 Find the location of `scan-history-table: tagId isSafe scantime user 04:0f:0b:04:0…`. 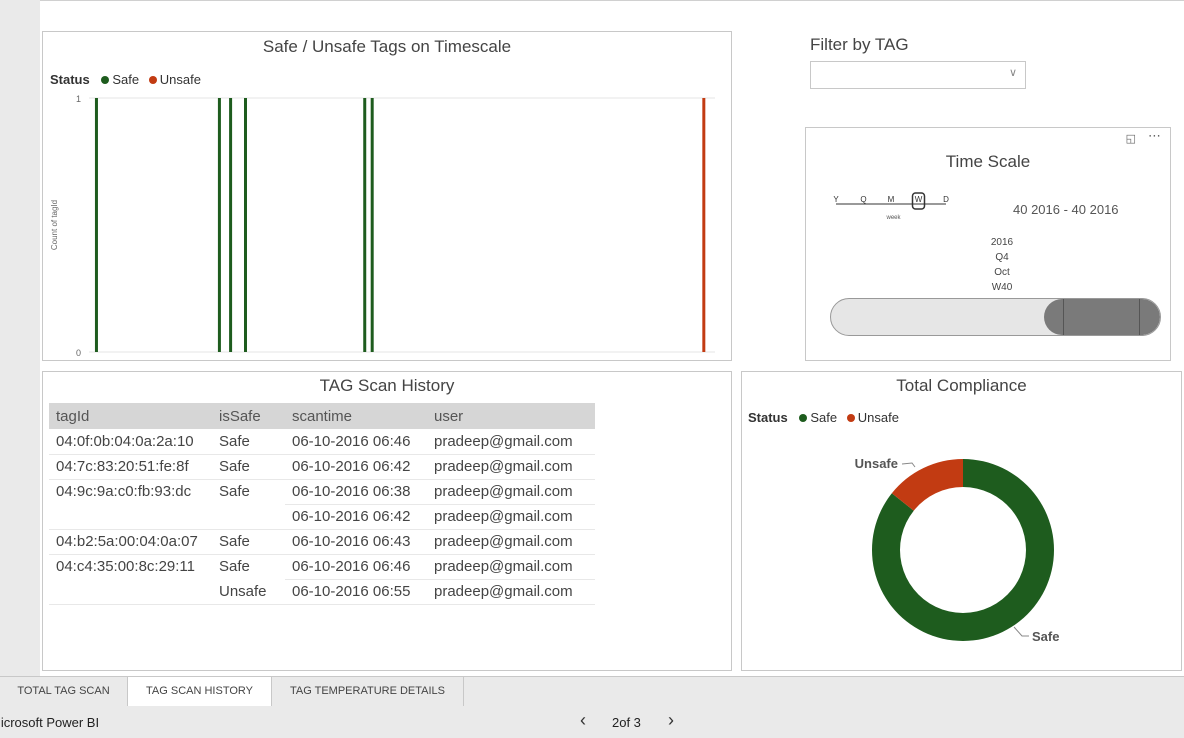

scan-history-table: tagId isSafe scantime user 04:0f:0b:04:0… is located at coordinates (322, 504).